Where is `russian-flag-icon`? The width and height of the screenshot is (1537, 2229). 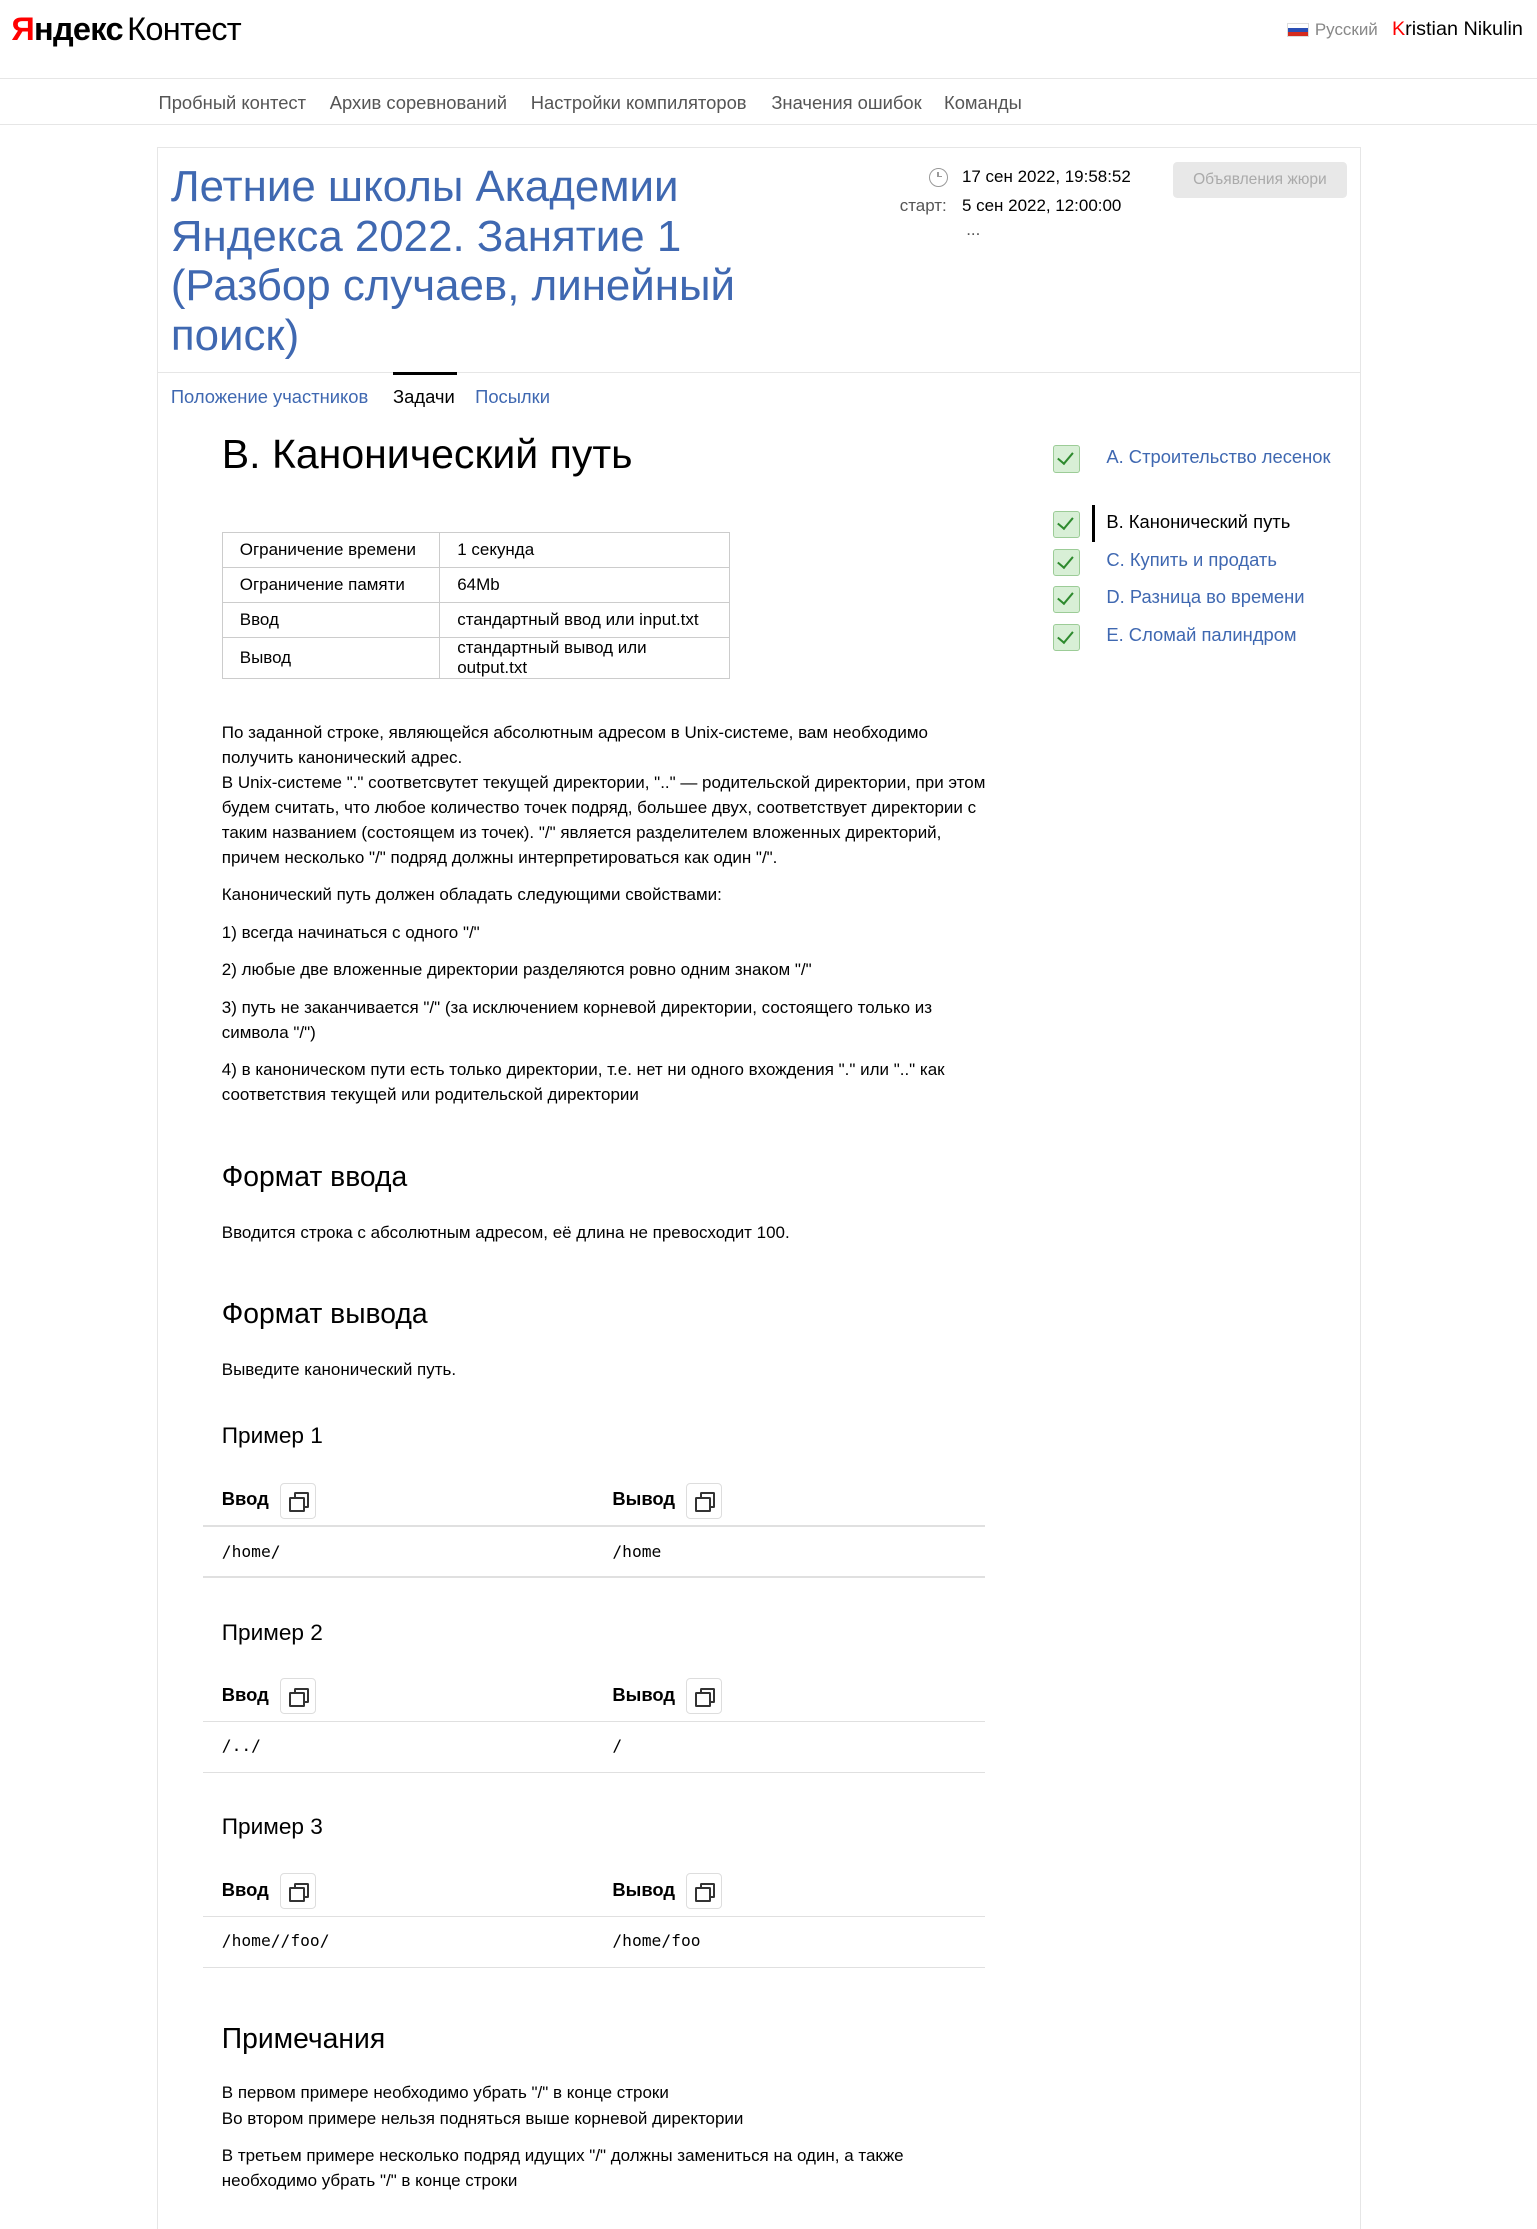 russian-flag-icon is located at coordinates (1298, 30).